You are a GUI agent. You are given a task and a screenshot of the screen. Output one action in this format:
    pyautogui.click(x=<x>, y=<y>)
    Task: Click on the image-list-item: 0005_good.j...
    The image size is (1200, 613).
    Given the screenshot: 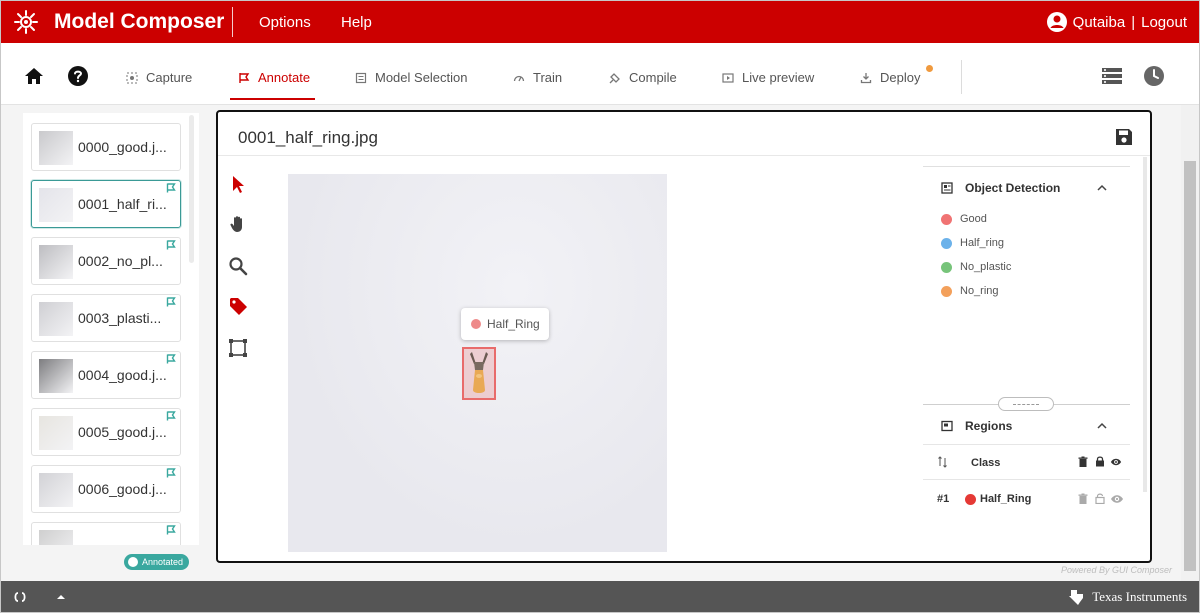 What is the action you would take?
    pyautogui.click(x=106, y=432)
    